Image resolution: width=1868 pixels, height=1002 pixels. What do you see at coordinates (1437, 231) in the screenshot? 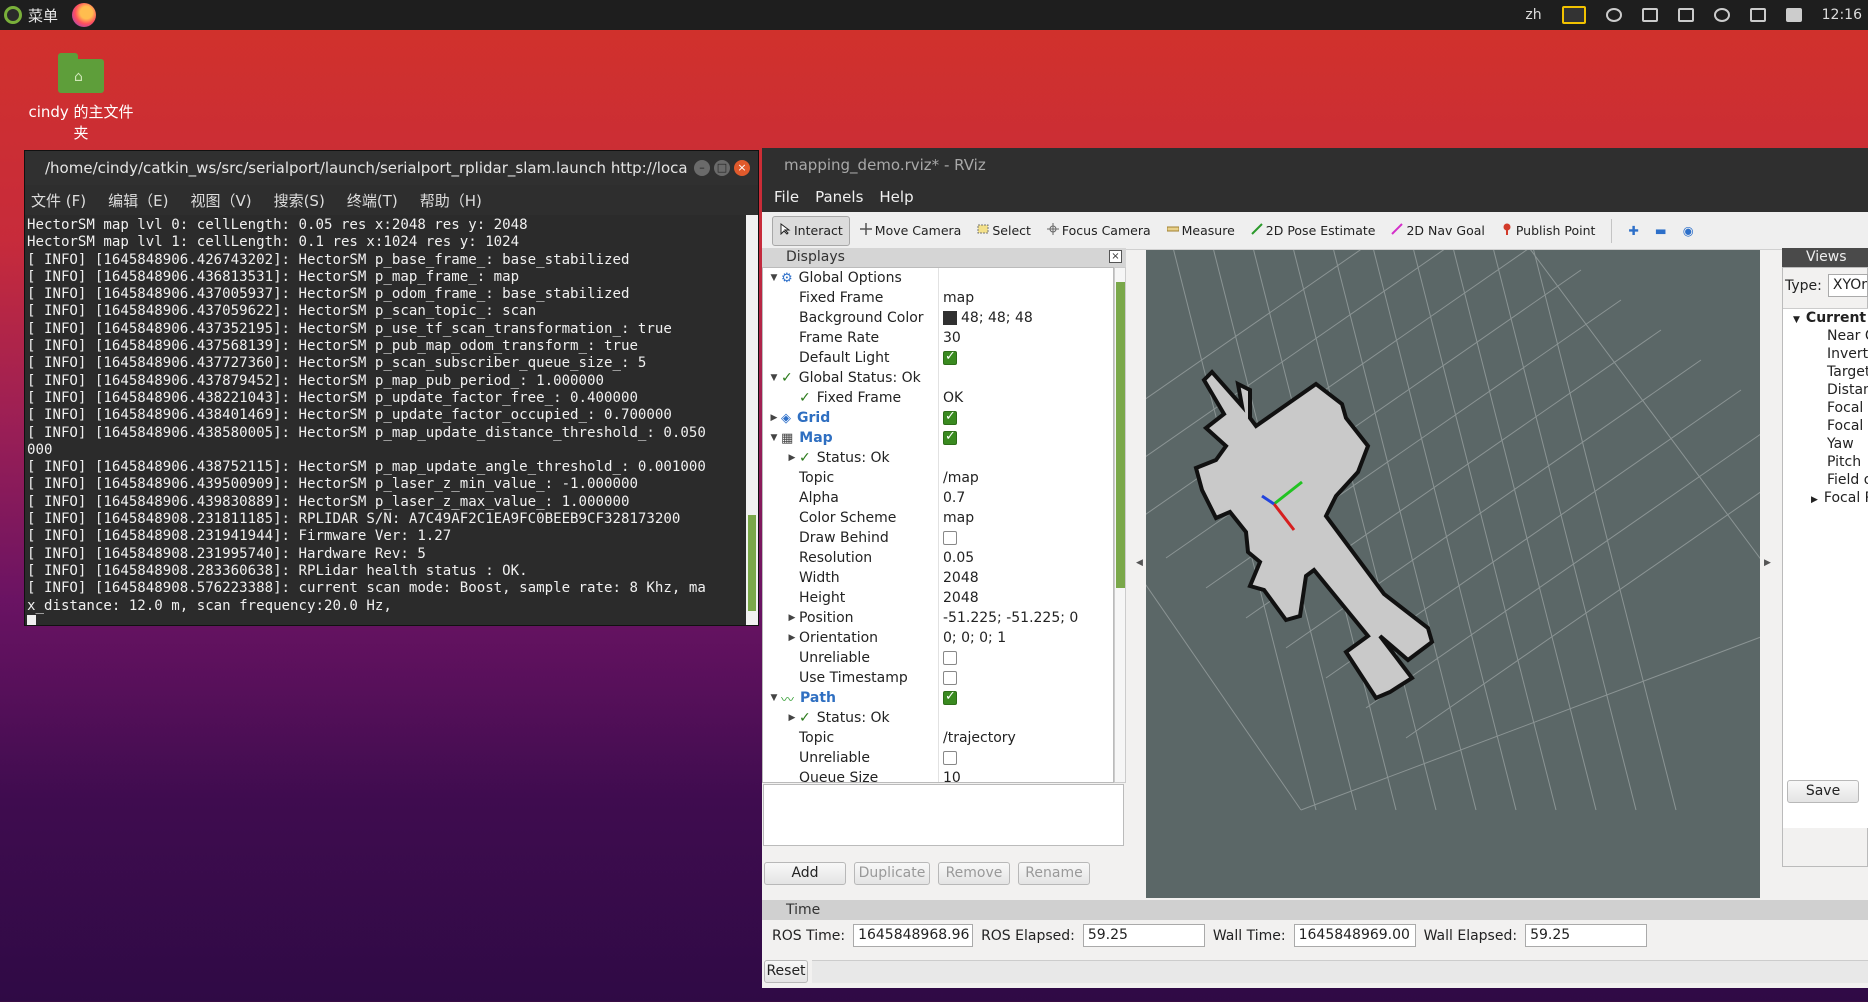
I see `tool-2d-nav-goal: 2D Nav Goal` at bounding box center [1437, 231].